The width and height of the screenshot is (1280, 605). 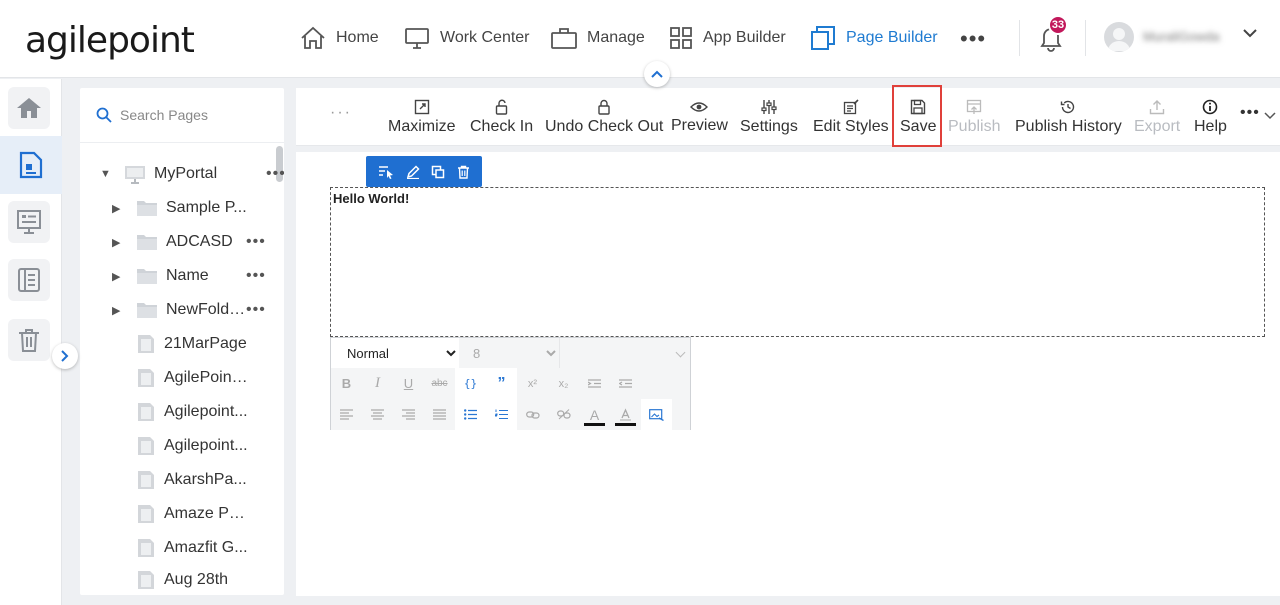 I want to click on nav-page-builder: Page Builder, so click(x=874, y=38).